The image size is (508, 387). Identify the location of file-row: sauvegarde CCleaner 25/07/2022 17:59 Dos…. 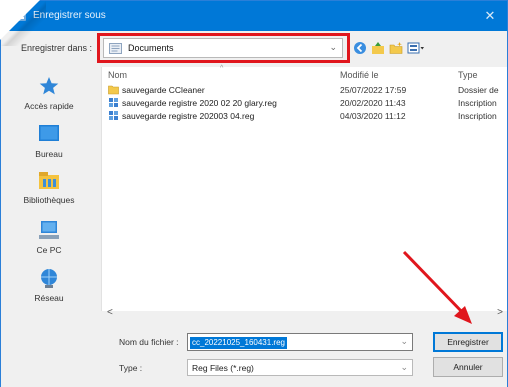
(305, 90).